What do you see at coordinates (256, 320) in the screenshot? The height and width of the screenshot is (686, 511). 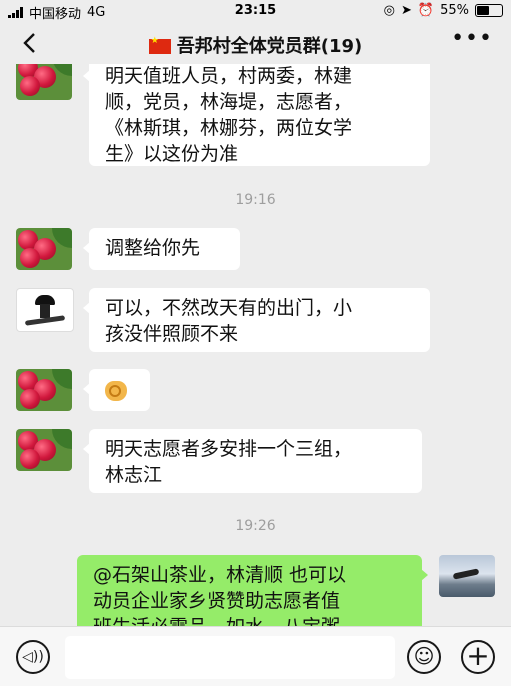 I see `message-bubble: 可以，不然改天有的出门，小 孩没伴照顾不来` at bounding box center [256, 320].